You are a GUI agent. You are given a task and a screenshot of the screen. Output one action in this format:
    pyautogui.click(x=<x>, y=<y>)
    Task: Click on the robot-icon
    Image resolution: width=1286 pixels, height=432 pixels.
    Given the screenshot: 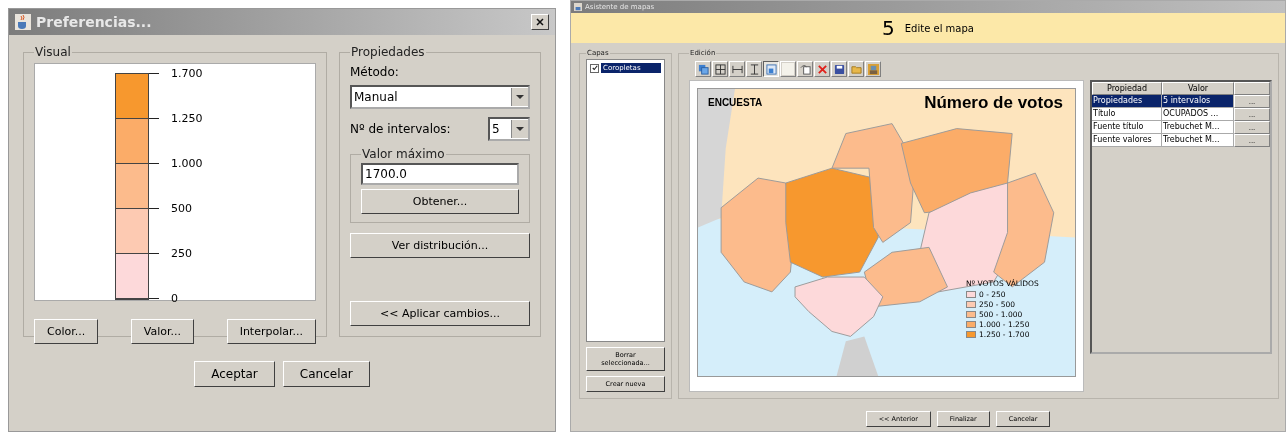 What is the action you would take?
    pyautogui.click(x=873, y=69)
    